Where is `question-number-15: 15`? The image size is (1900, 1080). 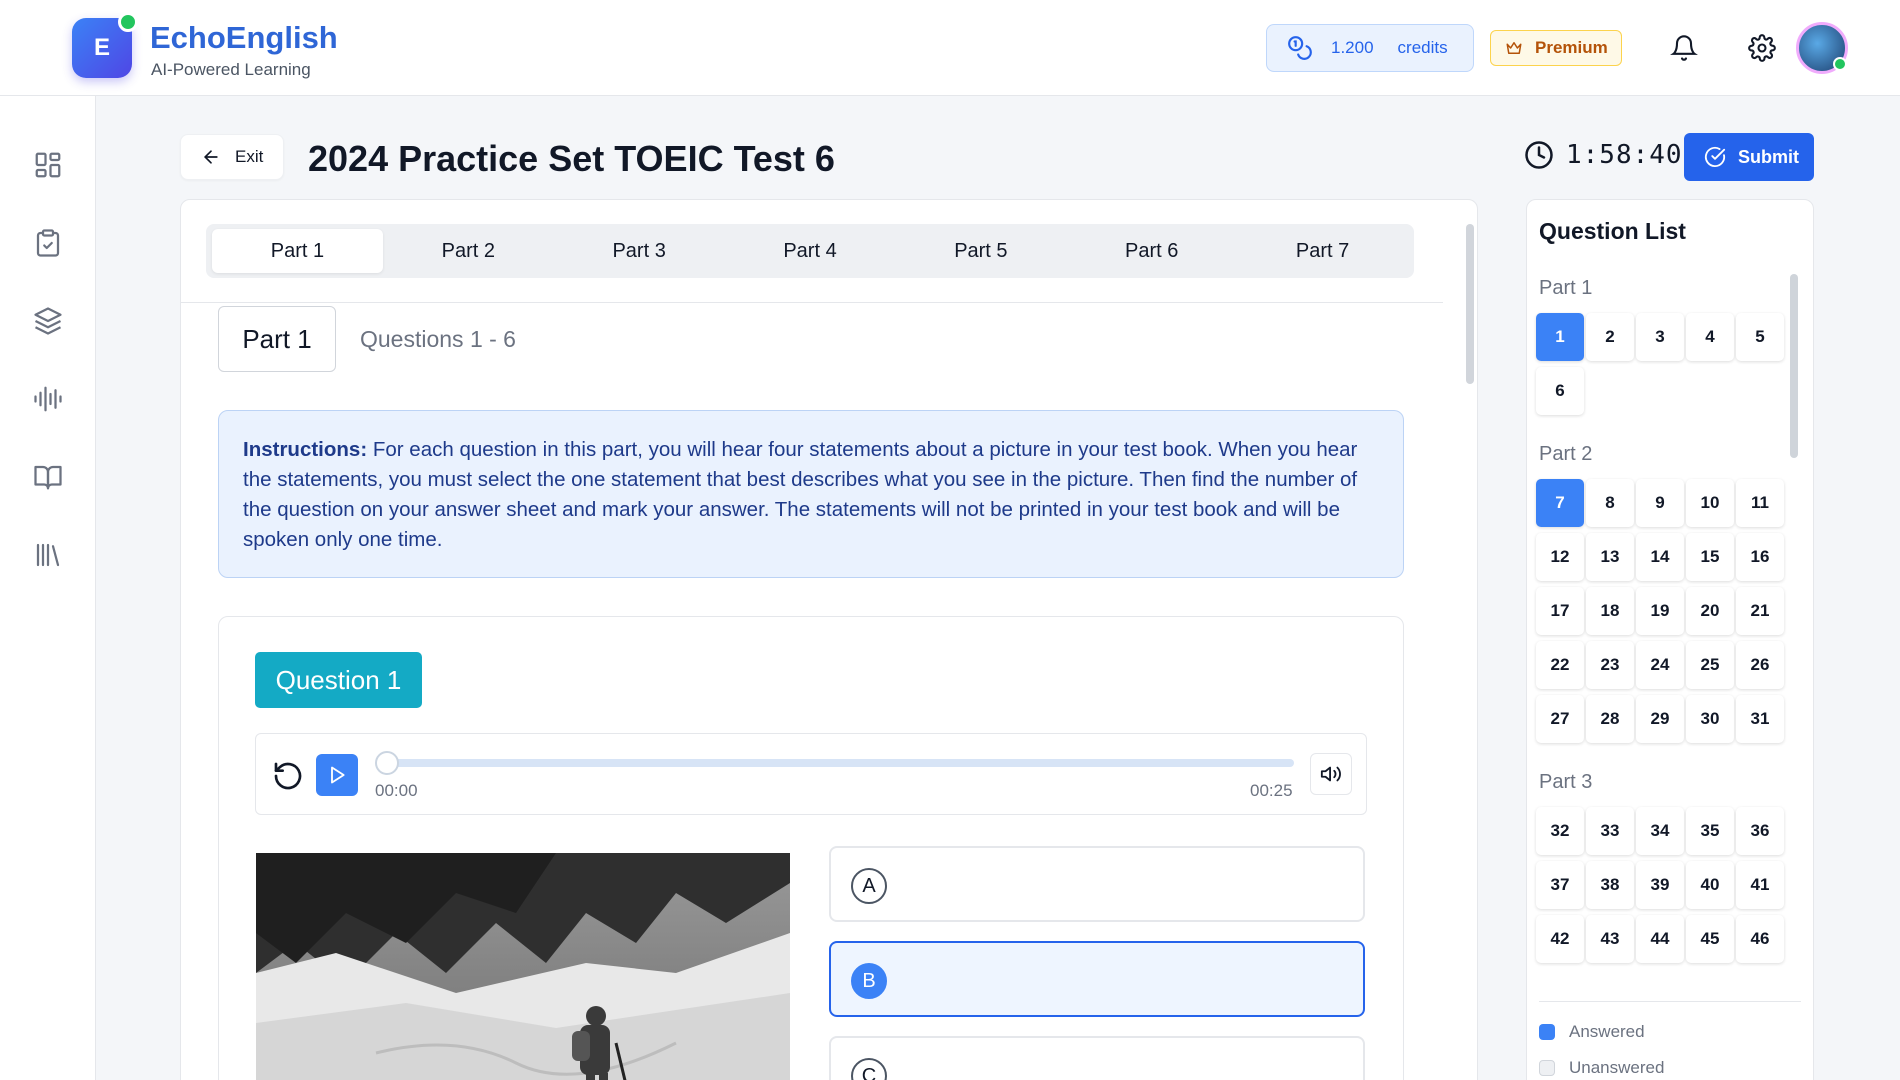
question-number-15: 15 is located at coordinates (1710, 557).